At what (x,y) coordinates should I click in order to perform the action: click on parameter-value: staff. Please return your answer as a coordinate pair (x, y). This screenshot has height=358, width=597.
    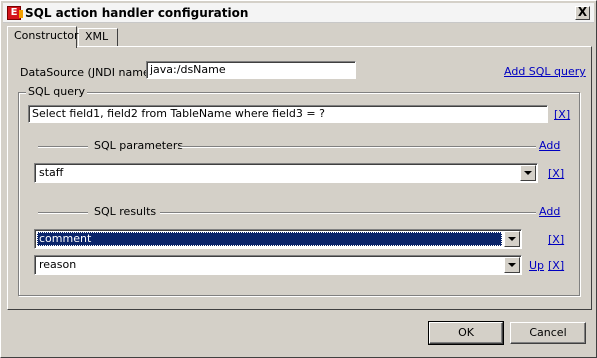
    Looking at the image, I should click on (51, 172).